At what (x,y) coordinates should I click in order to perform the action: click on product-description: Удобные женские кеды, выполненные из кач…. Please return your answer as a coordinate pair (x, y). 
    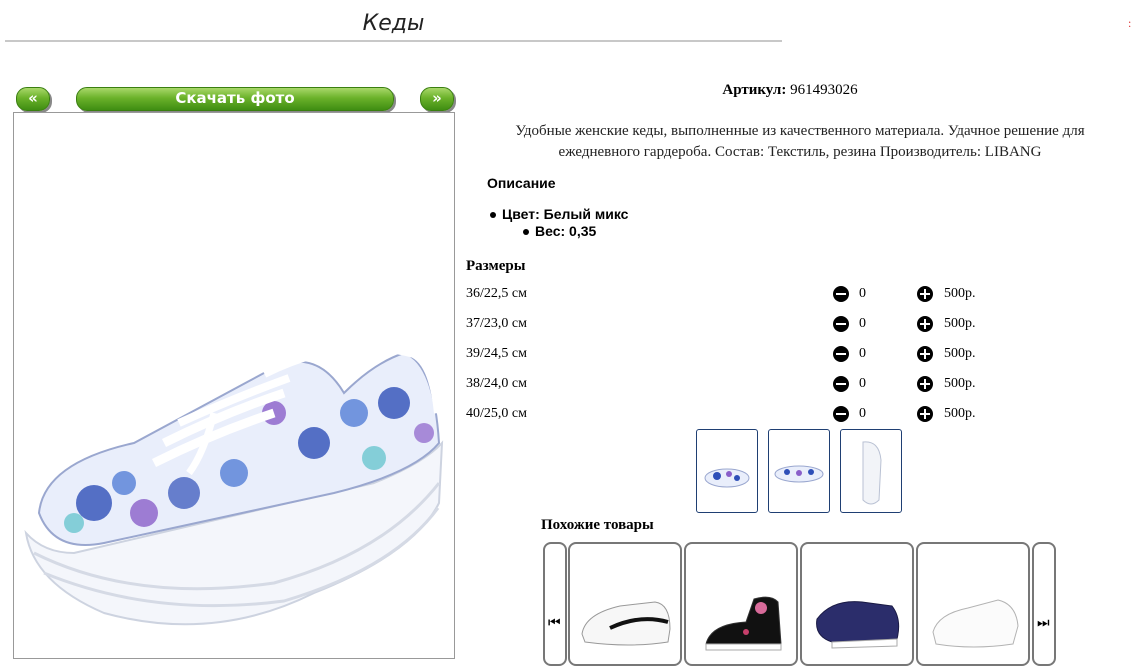
    Looking at the image, I should click on (800, 141).